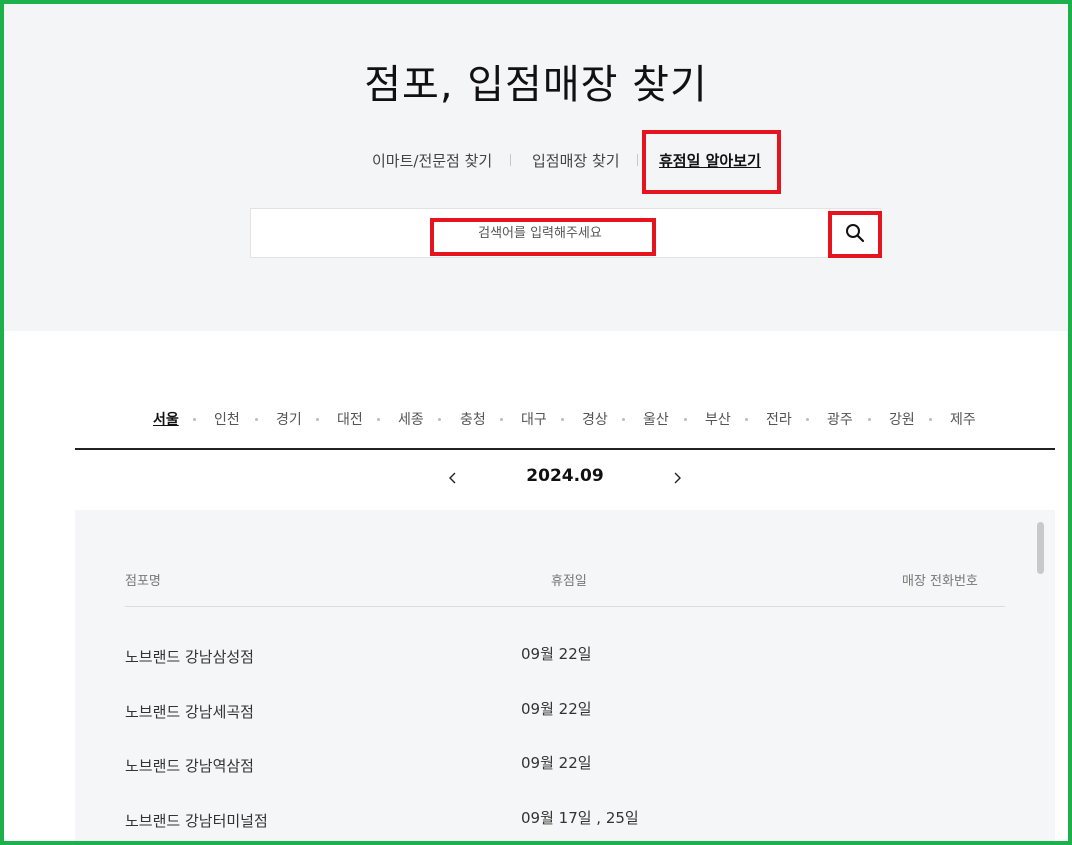 The image size is (1072, 845). What do you see at coordinates (473, 419) in the screenshot?
I see `region-tab: 충청` at bounding box center [473, 419].